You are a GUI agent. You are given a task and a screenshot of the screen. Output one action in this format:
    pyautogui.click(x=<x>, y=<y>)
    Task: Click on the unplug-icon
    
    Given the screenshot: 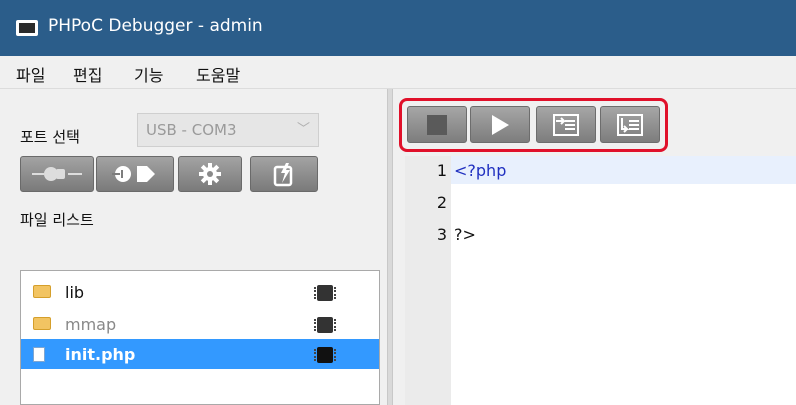 What is the action you would take?
    pyautogui.click(x=133, y=174)
    